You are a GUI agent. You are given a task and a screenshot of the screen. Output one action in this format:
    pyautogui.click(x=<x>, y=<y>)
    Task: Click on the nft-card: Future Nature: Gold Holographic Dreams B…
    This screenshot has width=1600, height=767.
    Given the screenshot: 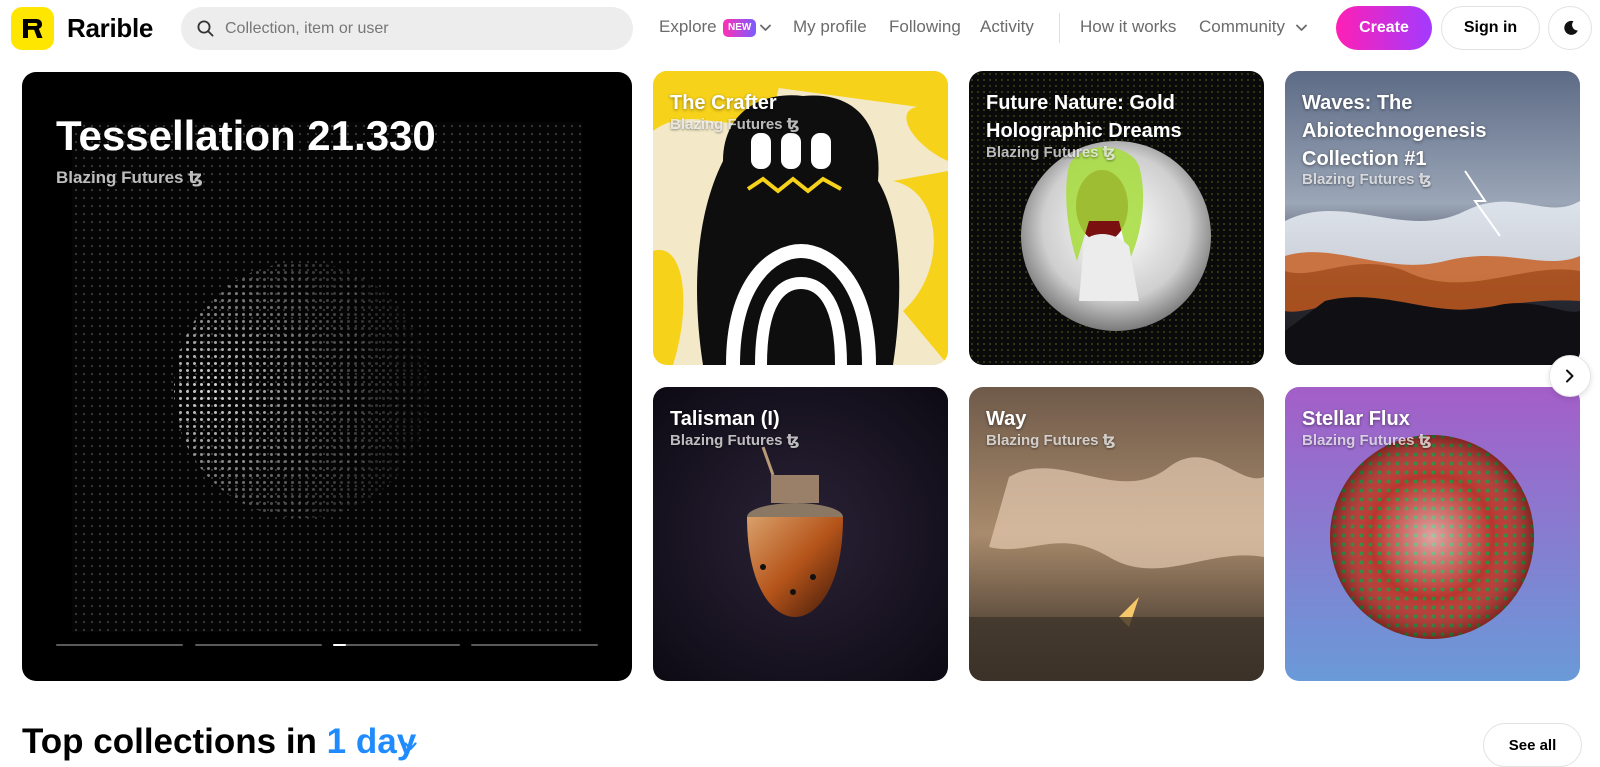 What is the action you would take?
    pyautogui.click(x=1116, y=218)
    